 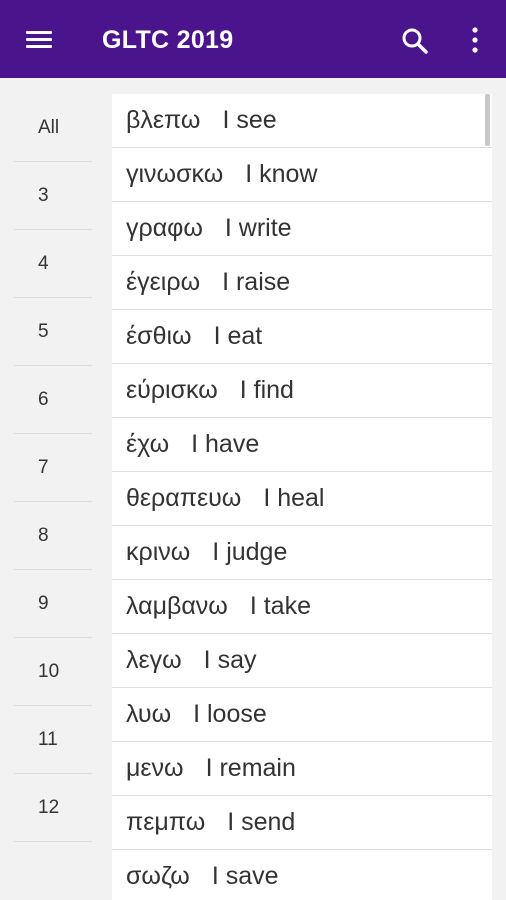 I want to click on english-meaning: I send, so click(x=261, y=822).